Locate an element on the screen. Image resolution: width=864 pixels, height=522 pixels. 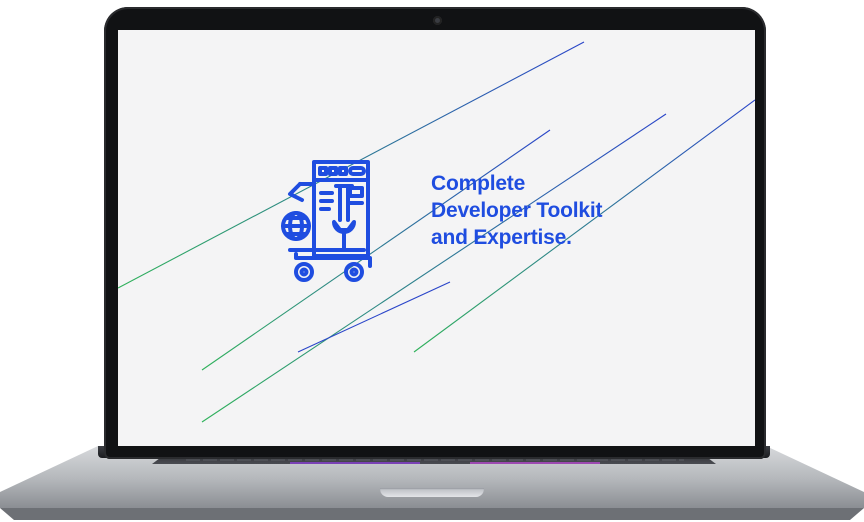
developer-toolkit-cart-icon is located at coordinates (326, 221).